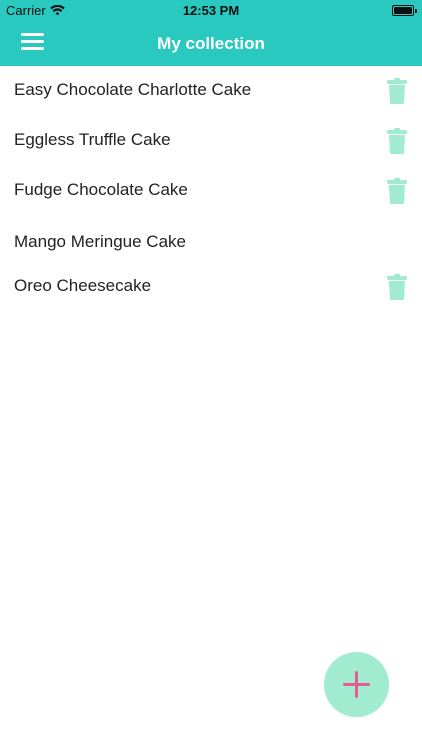  I want to click on list-item: Oreo Cheesecake, so click(211, 287).